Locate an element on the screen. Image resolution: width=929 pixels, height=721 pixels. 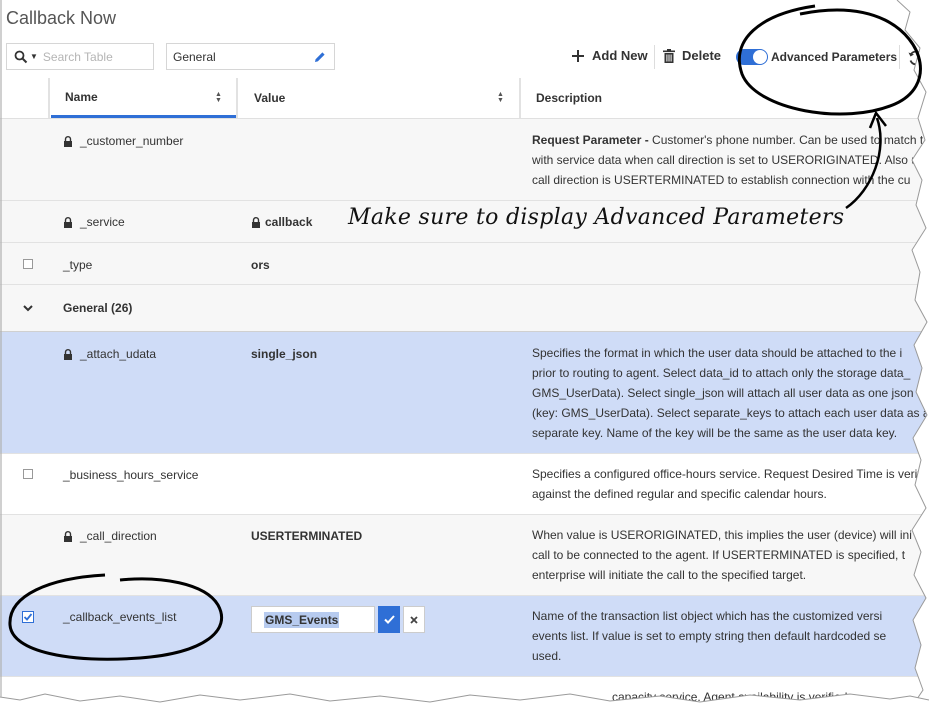
table-row: _type ors is located at coordinates (464, 264).